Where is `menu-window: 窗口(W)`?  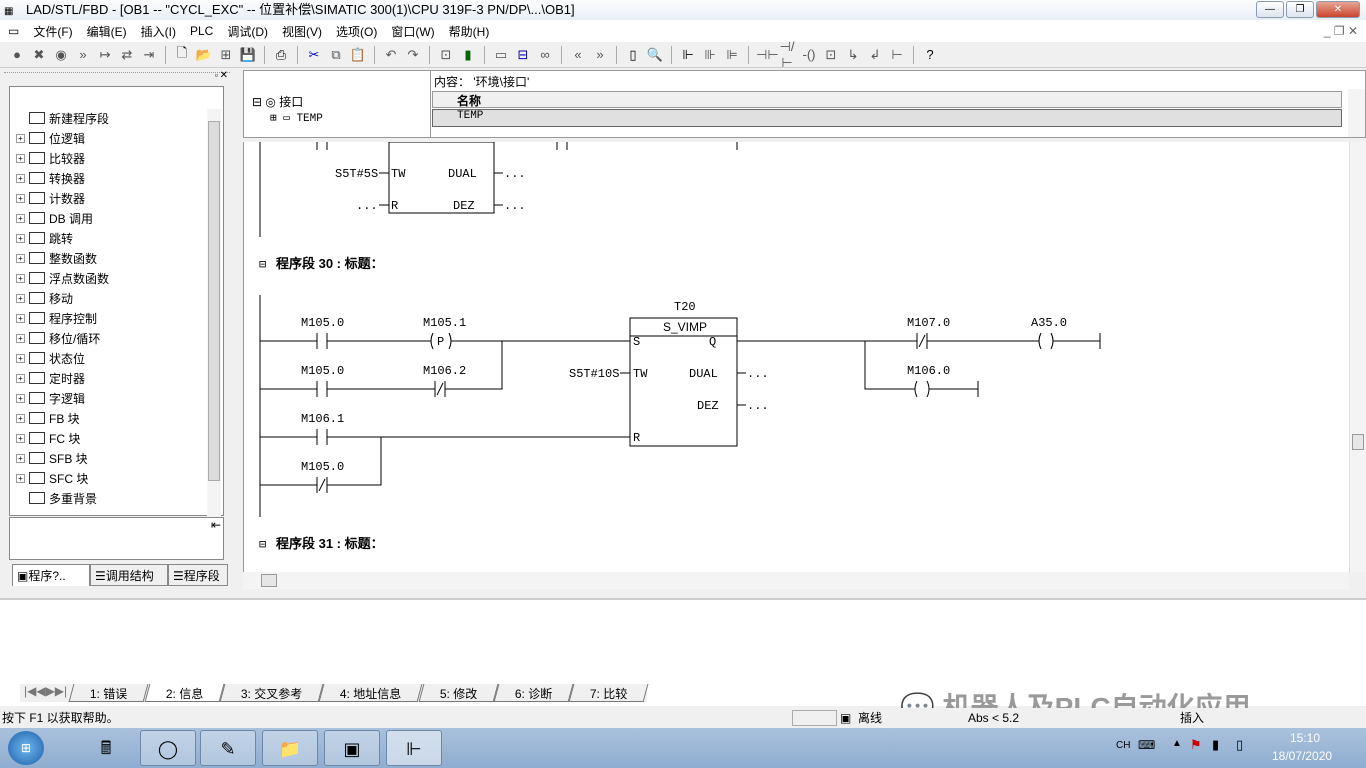
menu-window: 窗口(W) is located at coordinates (412, 31).